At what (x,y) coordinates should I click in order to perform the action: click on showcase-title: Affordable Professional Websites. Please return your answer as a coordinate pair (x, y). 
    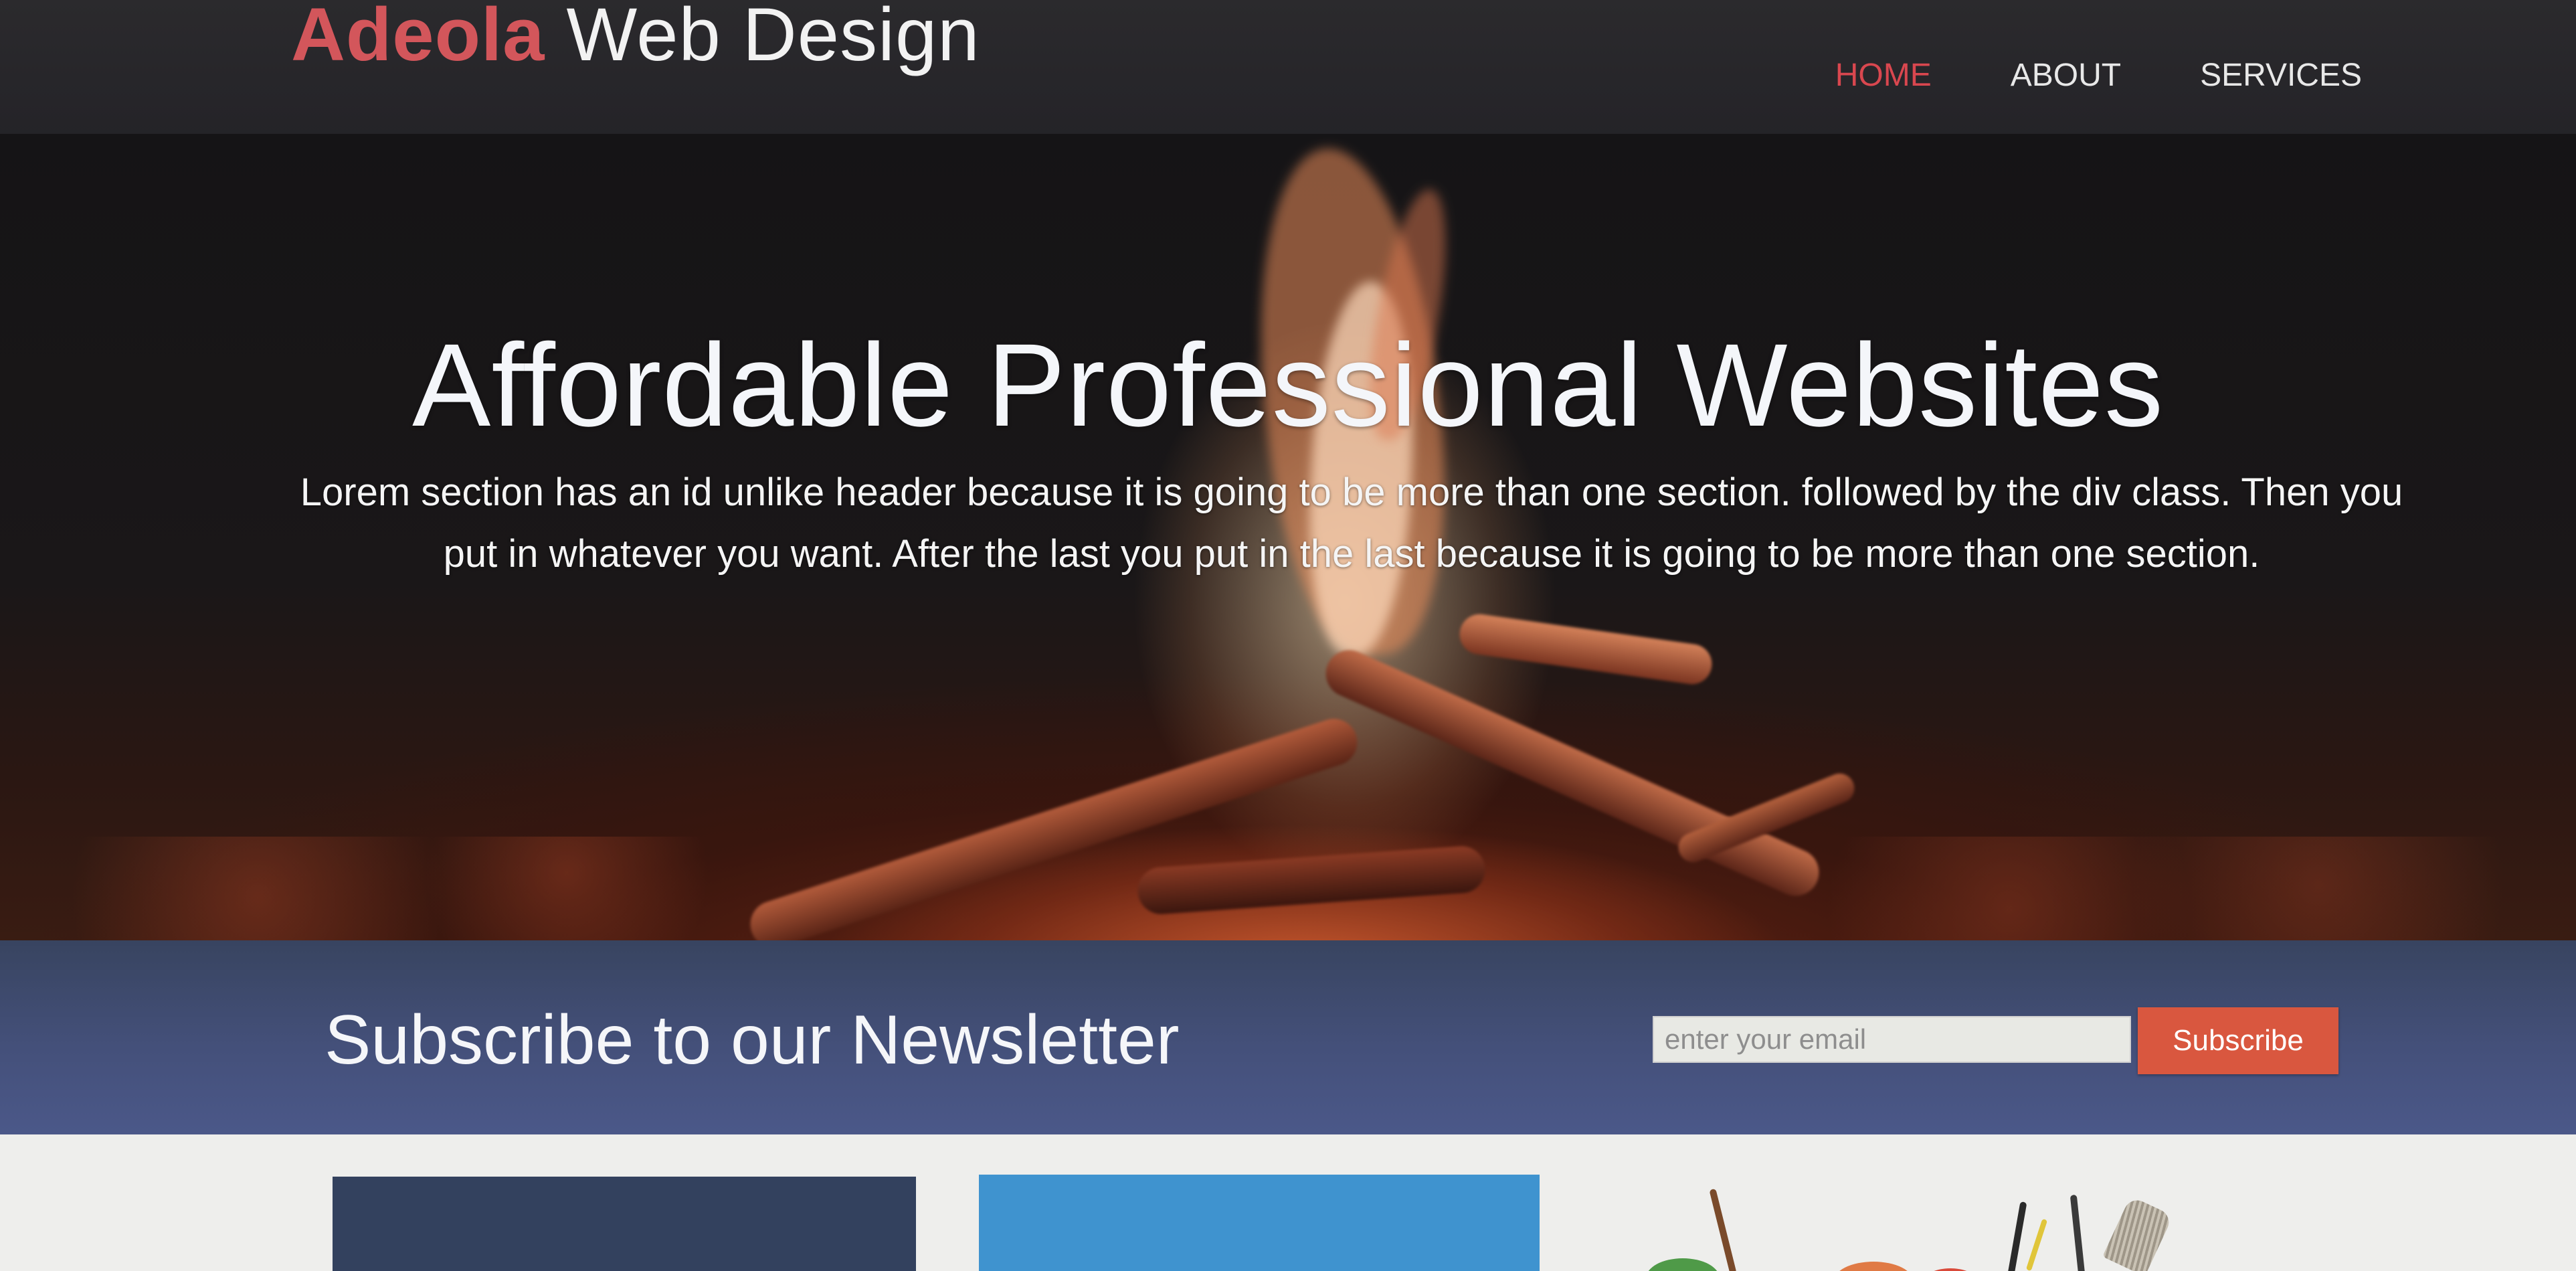
    Looking at the image, I should click on (1288, 385).